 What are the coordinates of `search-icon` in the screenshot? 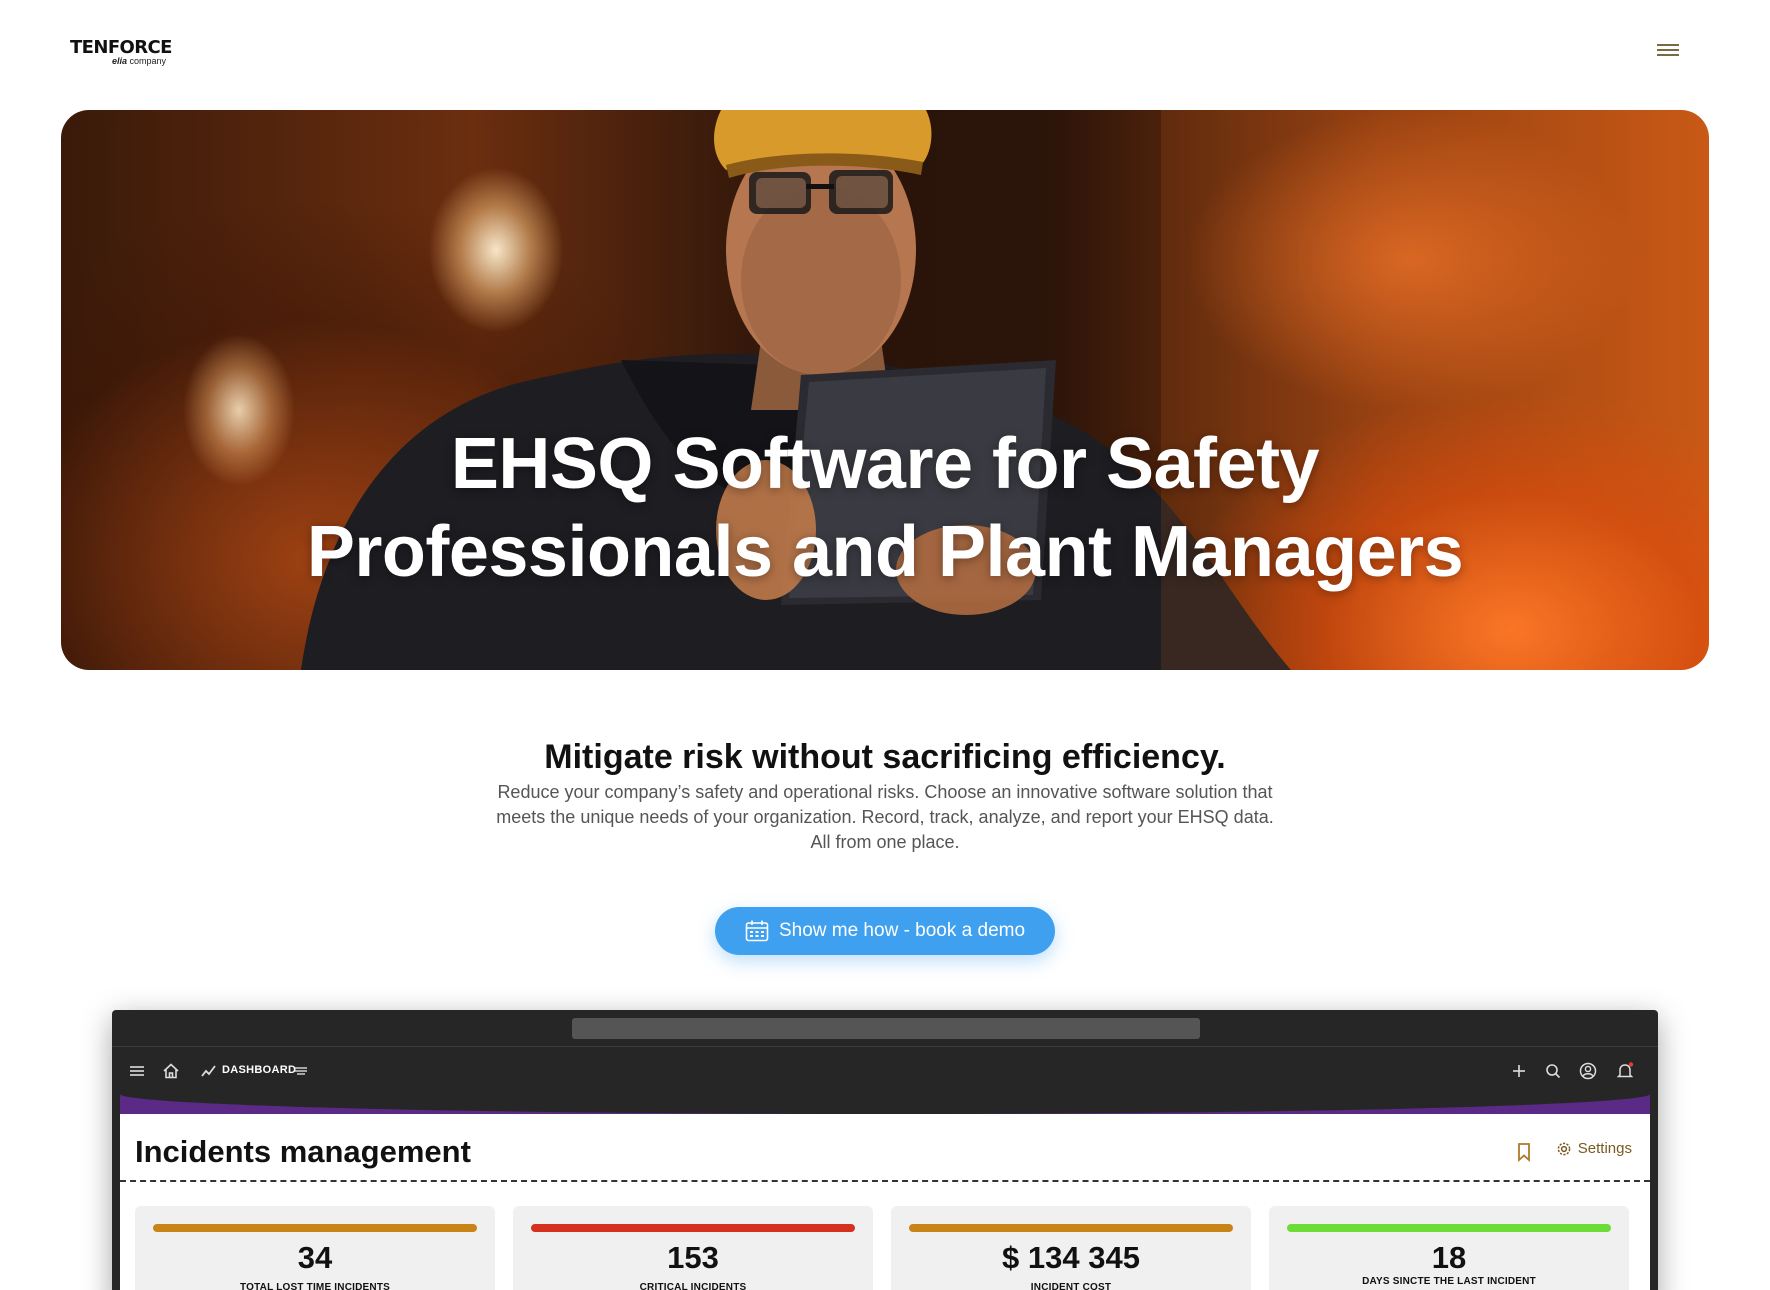 It's located at (1553, 1071).